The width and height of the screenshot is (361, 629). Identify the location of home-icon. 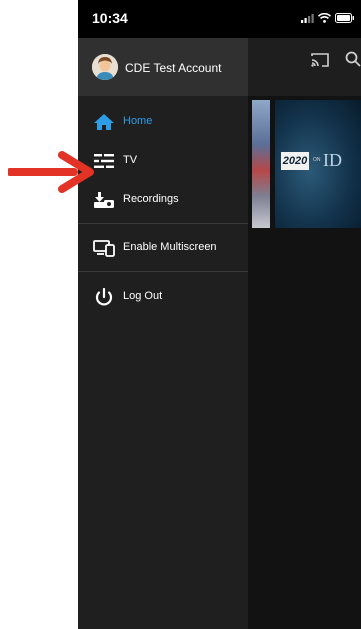
(104, 122).